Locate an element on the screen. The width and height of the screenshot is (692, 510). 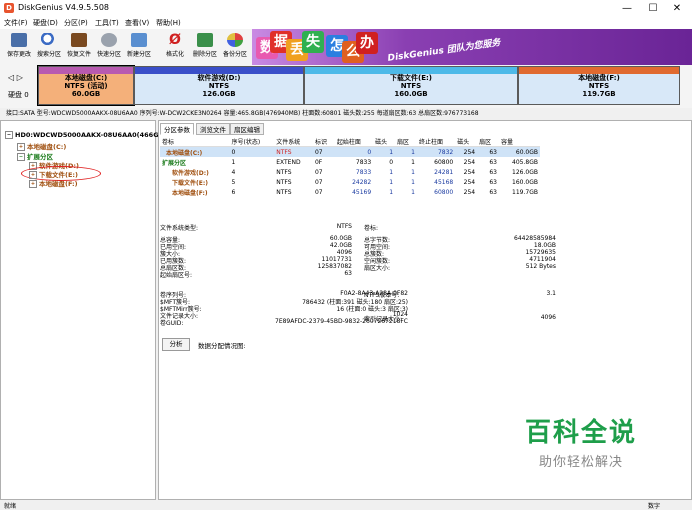
partition-block-e: 下载文件(E:) NTFS 160.0GB is located at coordinates (411, 85).